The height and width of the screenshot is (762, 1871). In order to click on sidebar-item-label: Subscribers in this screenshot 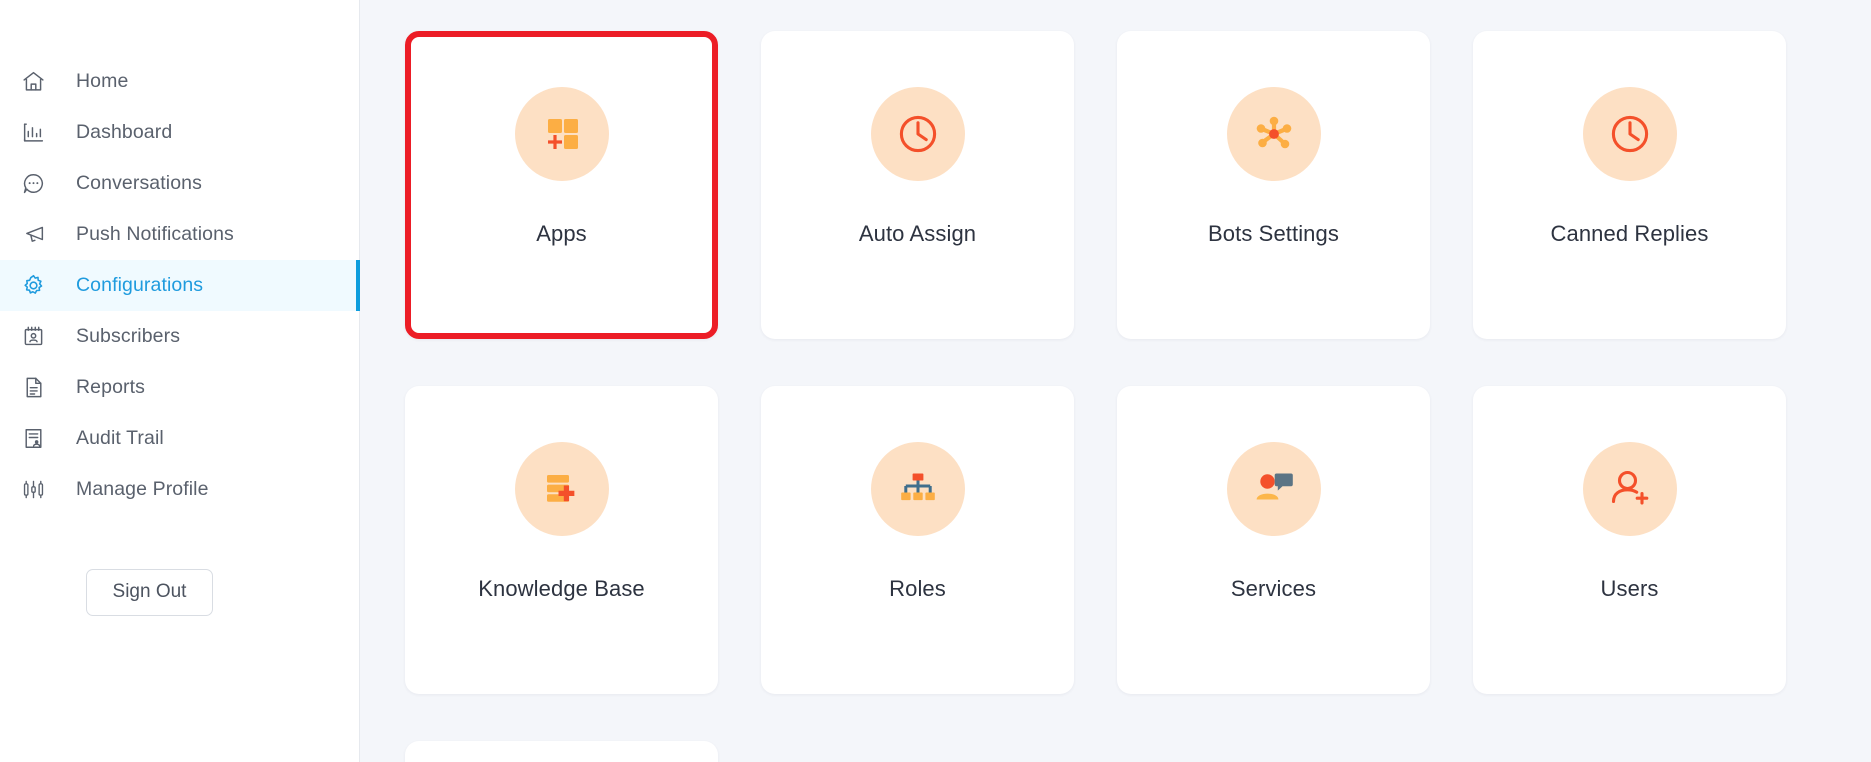, I will do `click(128, 336)`.